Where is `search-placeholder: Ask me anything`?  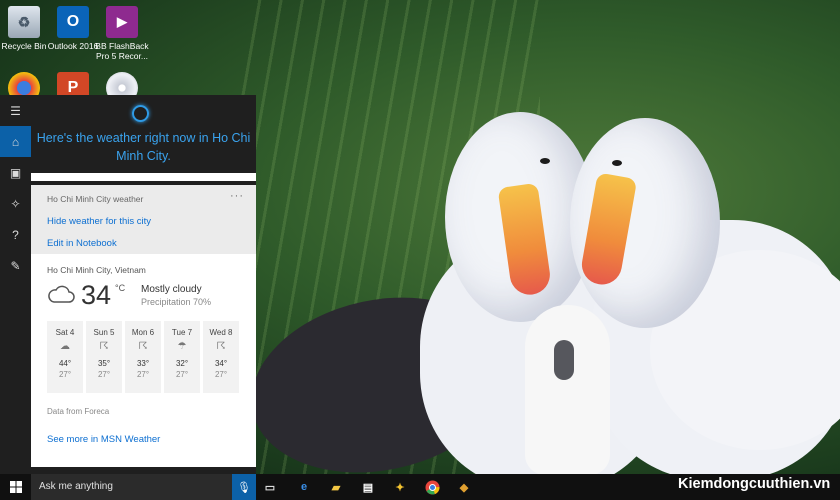 search-placeholder: Ask me anything is located at coordinates (76, 486).